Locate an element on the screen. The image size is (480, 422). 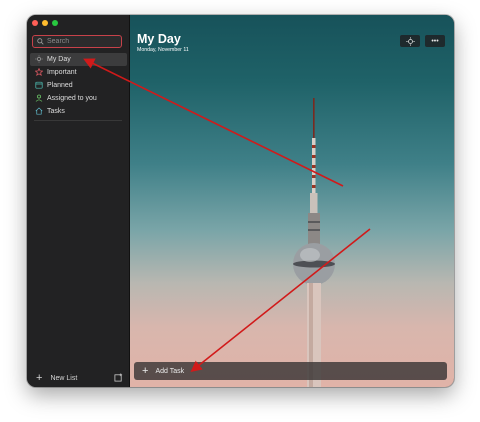
close-icon is located at coordinates (35, 23).